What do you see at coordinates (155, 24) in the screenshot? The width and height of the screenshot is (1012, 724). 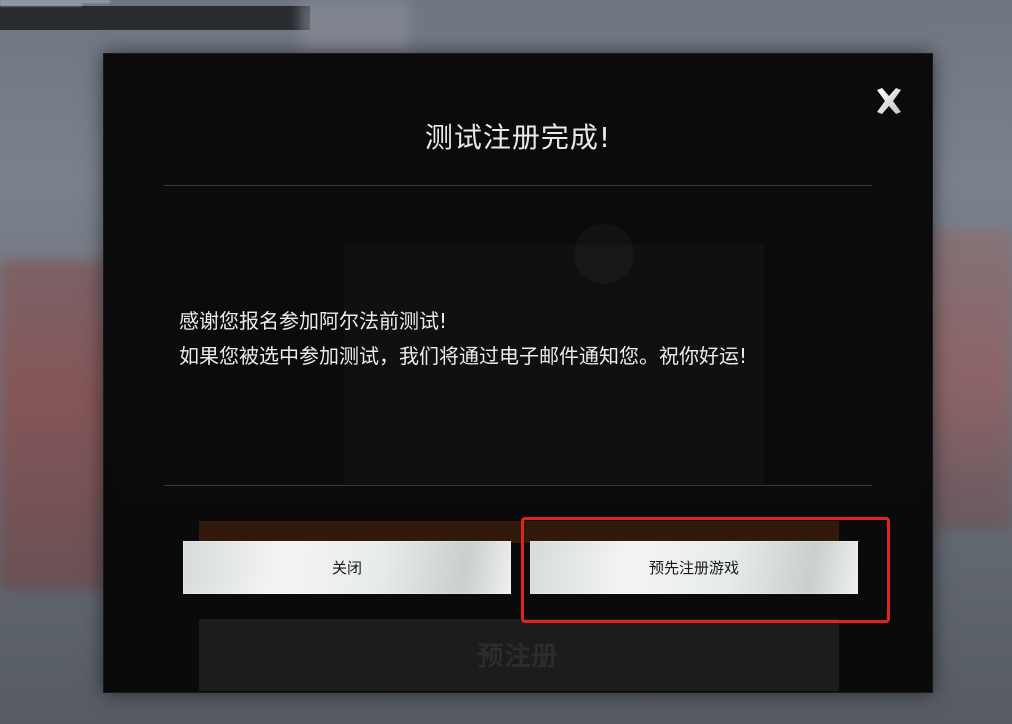 I see `background-button-right` at bounding box center [155, 24].